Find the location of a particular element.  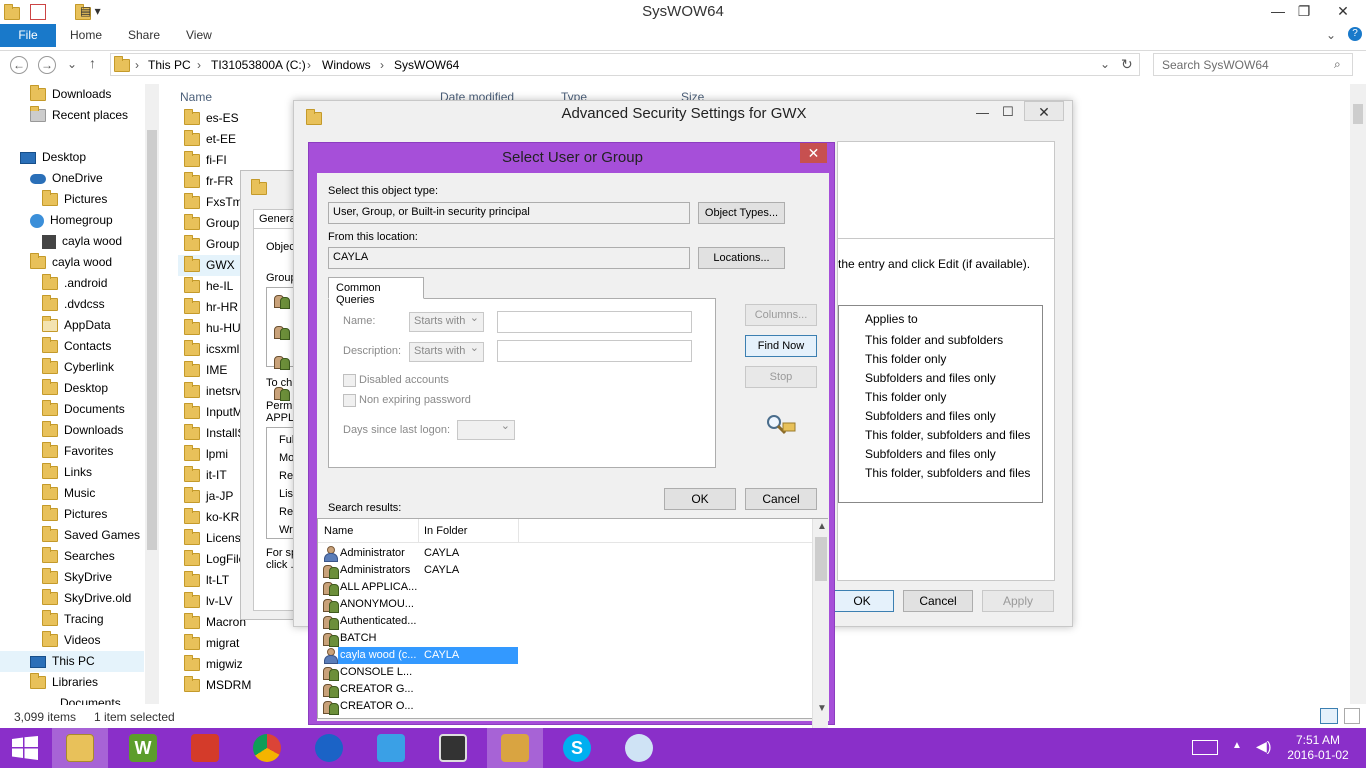

nav-item-onedrive: OneDrive is located at coordinates (72, 178).